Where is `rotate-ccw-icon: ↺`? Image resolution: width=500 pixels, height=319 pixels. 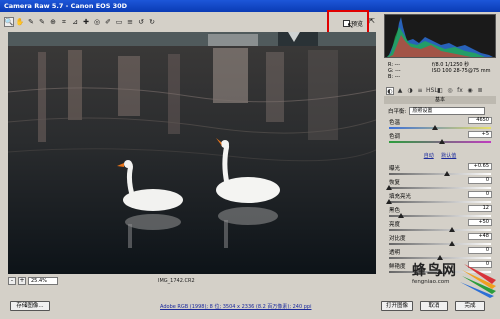
rotate-ccw-icon: ↺ is located at coordinates (141, 22).